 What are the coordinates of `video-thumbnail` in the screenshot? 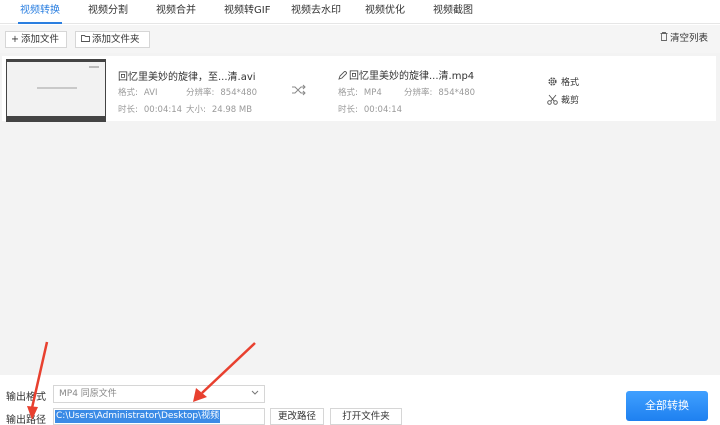 It's located at (56, 90).